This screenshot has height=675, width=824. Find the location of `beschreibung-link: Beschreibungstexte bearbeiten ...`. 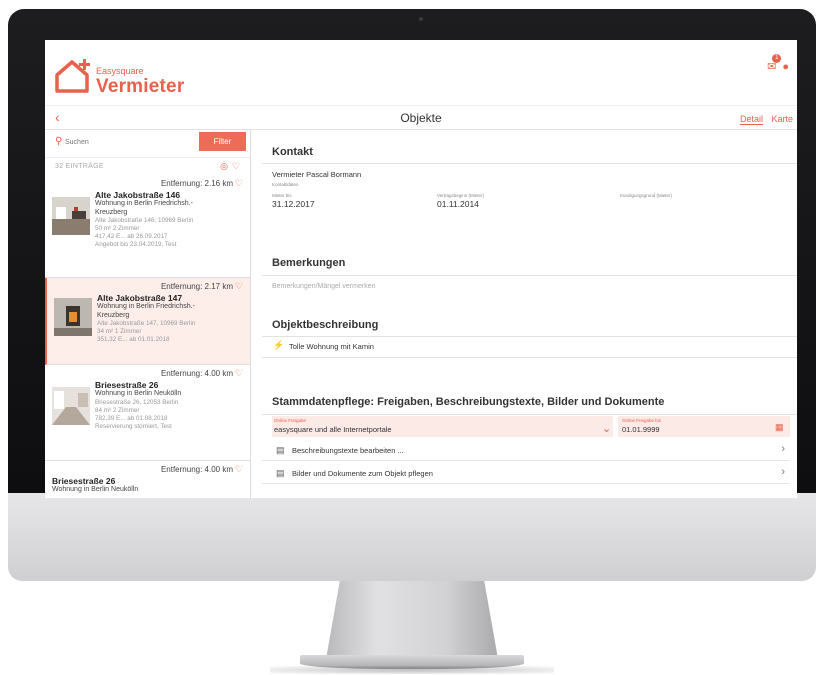

beschreibung-link: Beschreibungstexte bearbeiten ... is located at coordinates (348, 450).